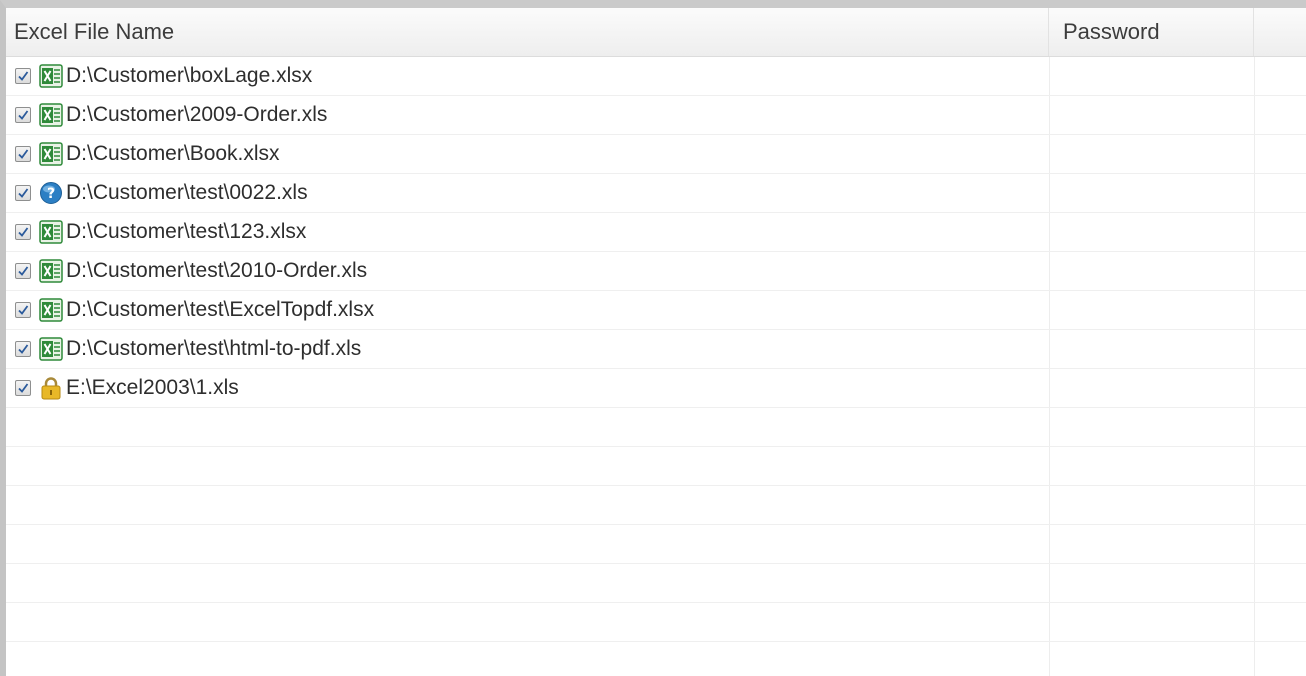 The width and height of the screenshot is (1306, 676). I want to click on file-path-label: E:\Excel2003\1.xls, so click(152, 387).